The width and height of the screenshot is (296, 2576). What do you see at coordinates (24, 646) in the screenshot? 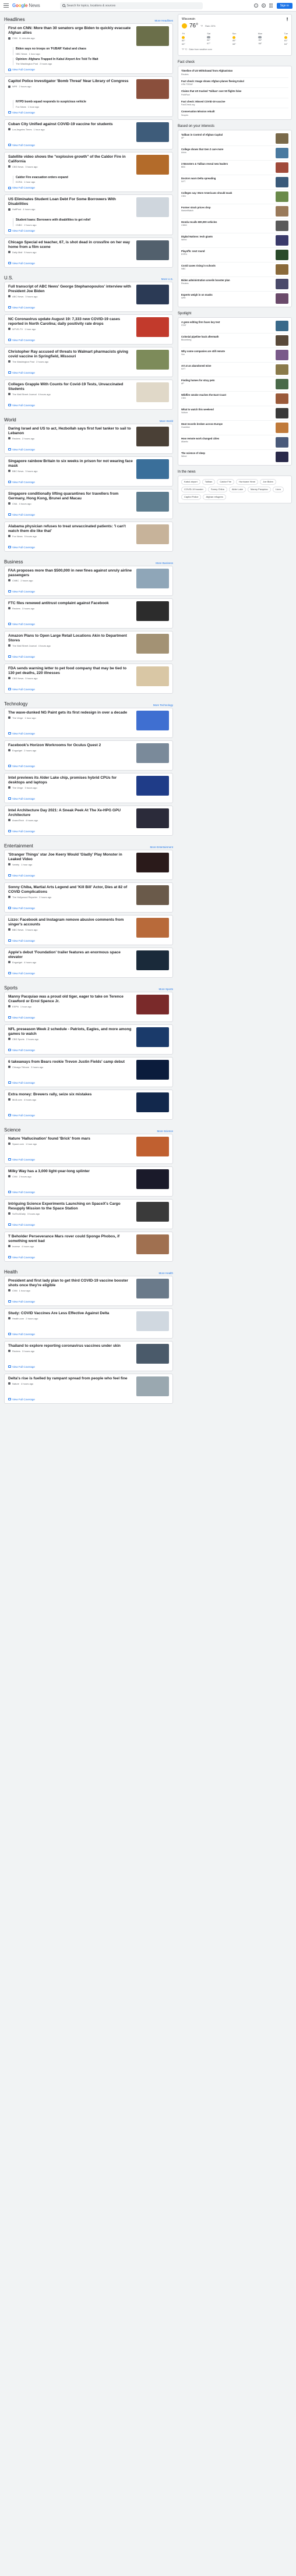
I see `story-source: The Wall Street Journal` at bounding box center [24, 646].